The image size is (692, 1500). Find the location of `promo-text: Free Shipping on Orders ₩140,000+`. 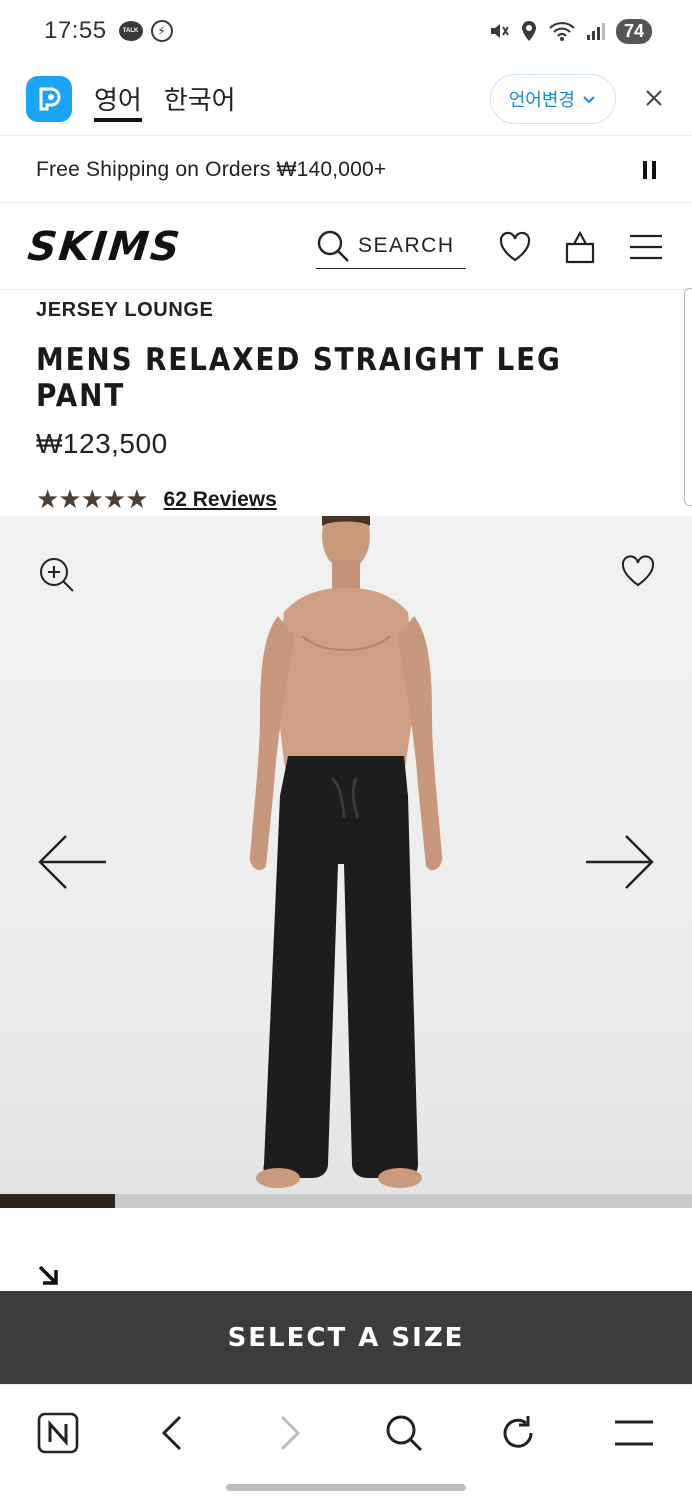

promo-text: Free Shipping on Orders ₩140,000+ is located at coordinates (211, 169).